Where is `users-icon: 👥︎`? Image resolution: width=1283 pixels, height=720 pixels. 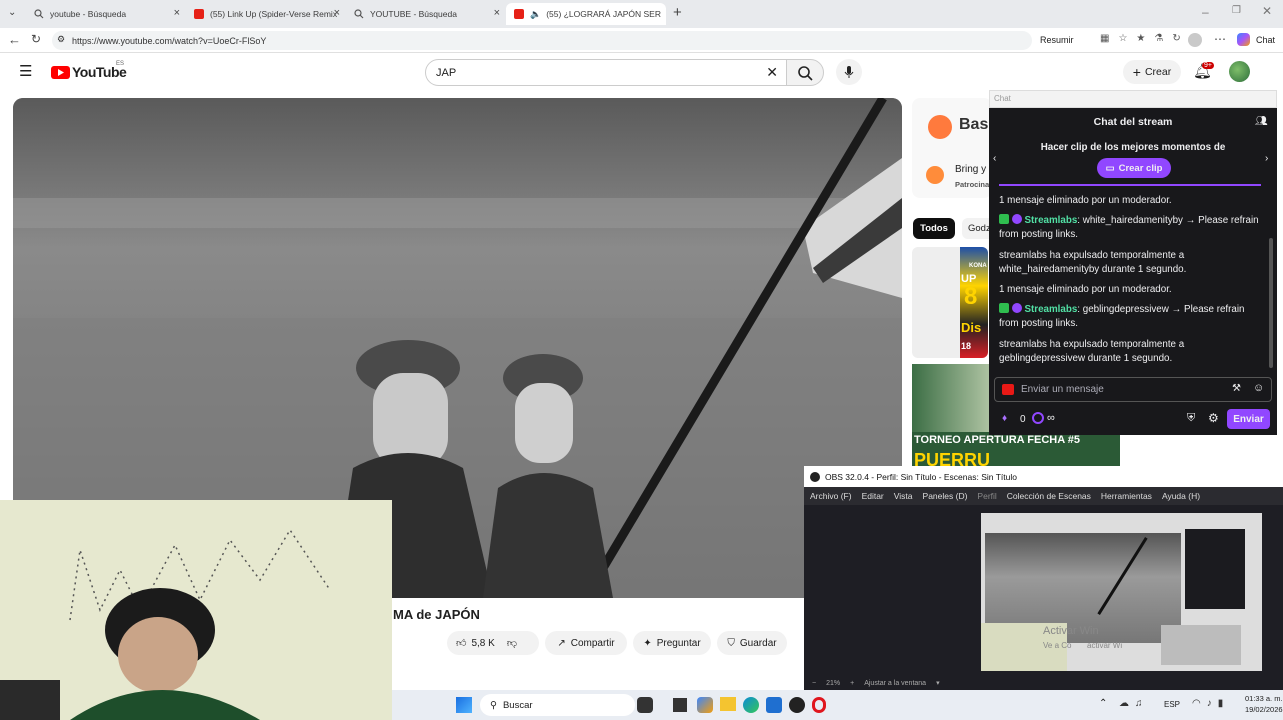
users-icon: 👥︎ is located at coordinates (1261, 121).